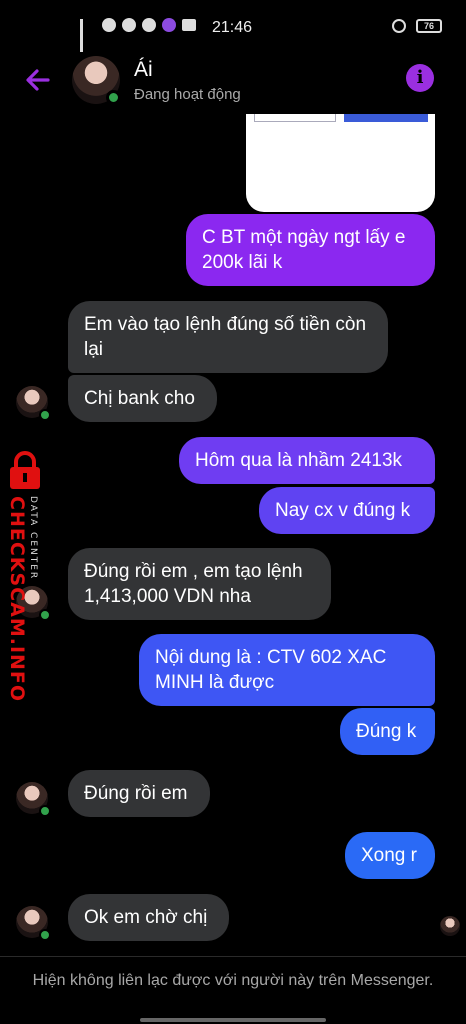  I want to click on chat-header: Ái Đang hoạt động i, so click(233, 82).